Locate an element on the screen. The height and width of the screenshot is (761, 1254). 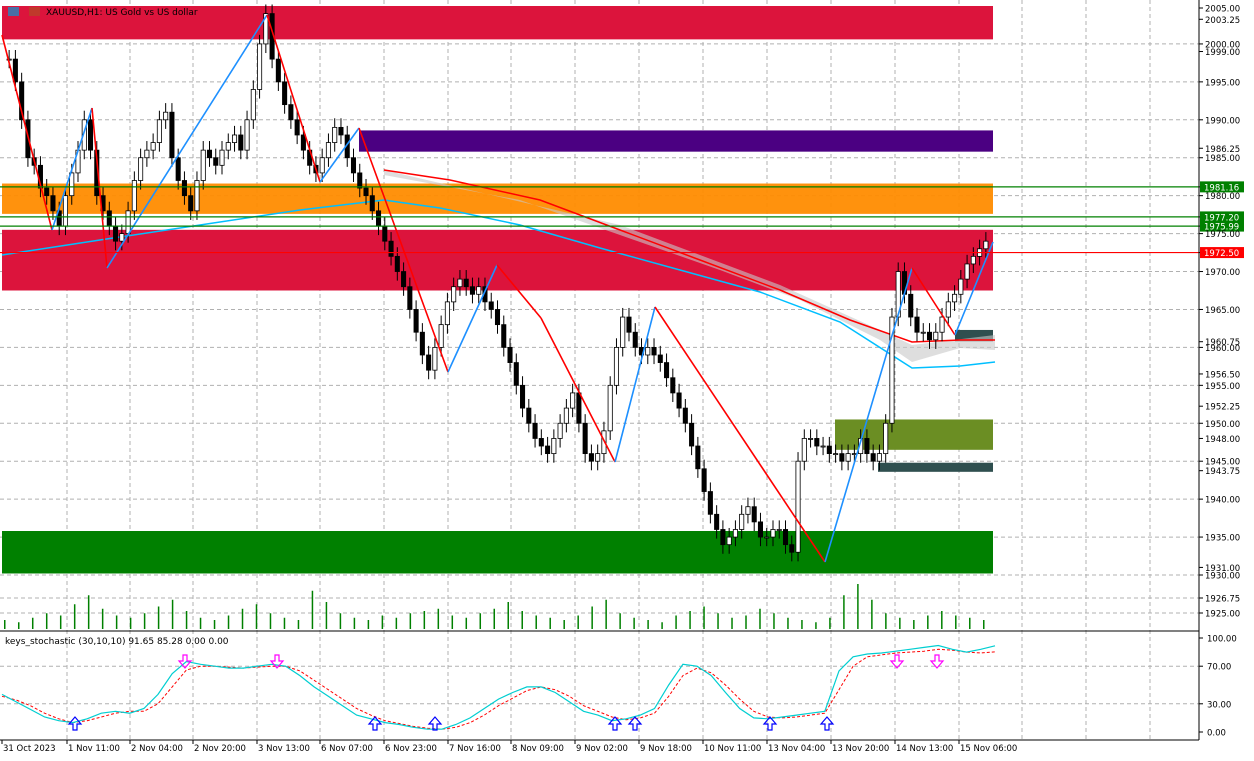
arrow-up-icon is located at coordinates (615, 723).